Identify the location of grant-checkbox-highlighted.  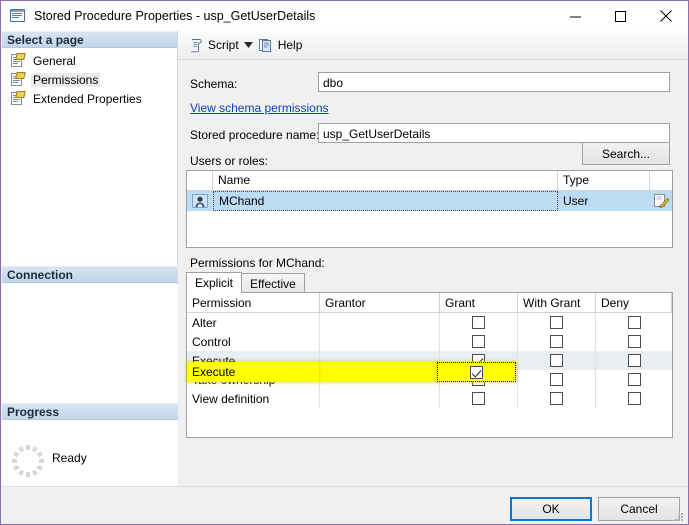
(476, 372).